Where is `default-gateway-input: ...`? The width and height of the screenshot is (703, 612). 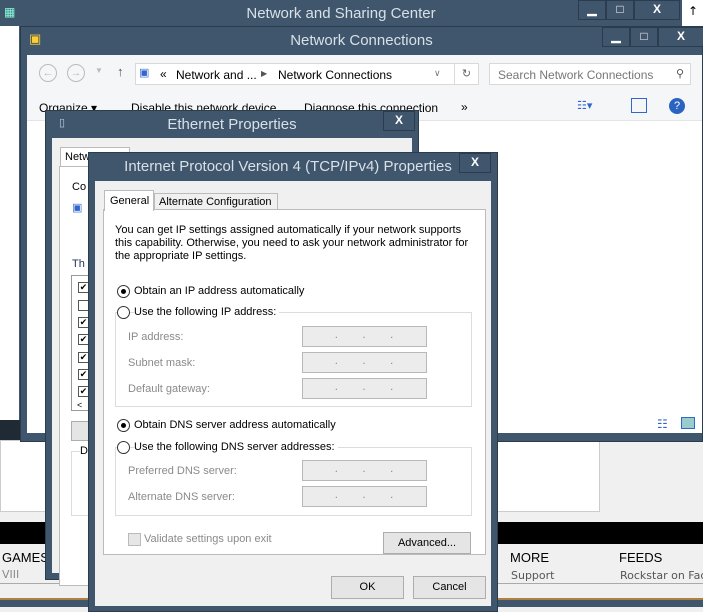 default-gateway-input: ... is located at coordinates (364, 388).